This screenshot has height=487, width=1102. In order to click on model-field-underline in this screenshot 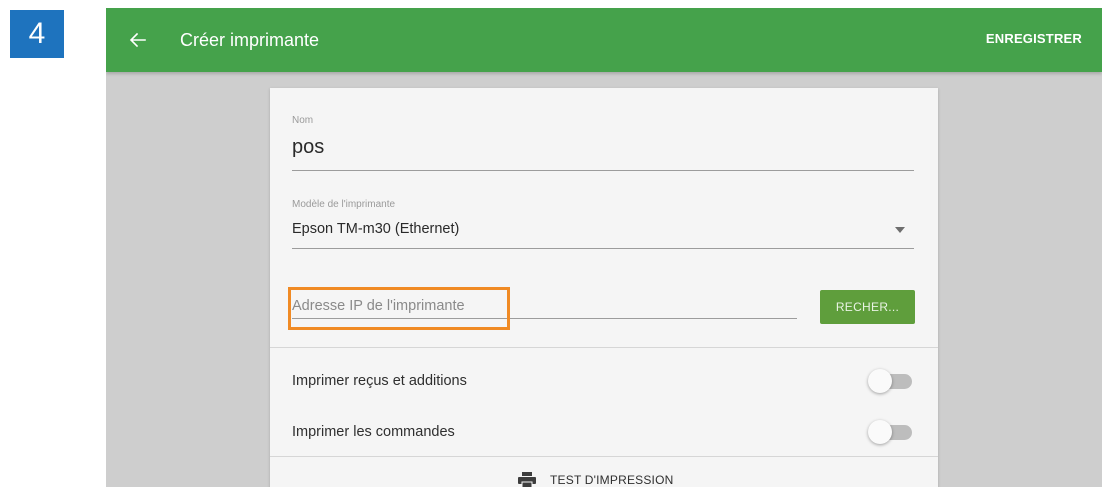, I will do `click(603, 248)`.